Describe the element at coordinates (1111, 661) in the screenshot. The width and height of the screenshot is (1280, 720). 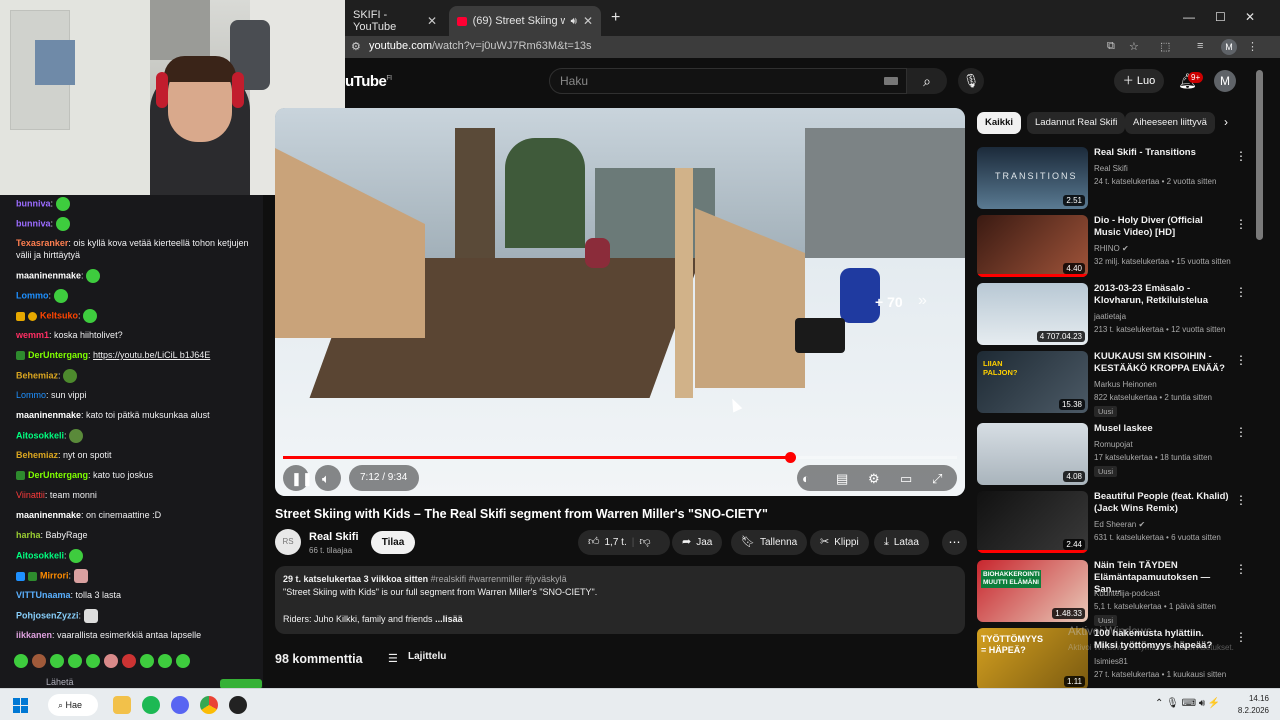
I see `recommendation-channel: Isimies81` at that location.